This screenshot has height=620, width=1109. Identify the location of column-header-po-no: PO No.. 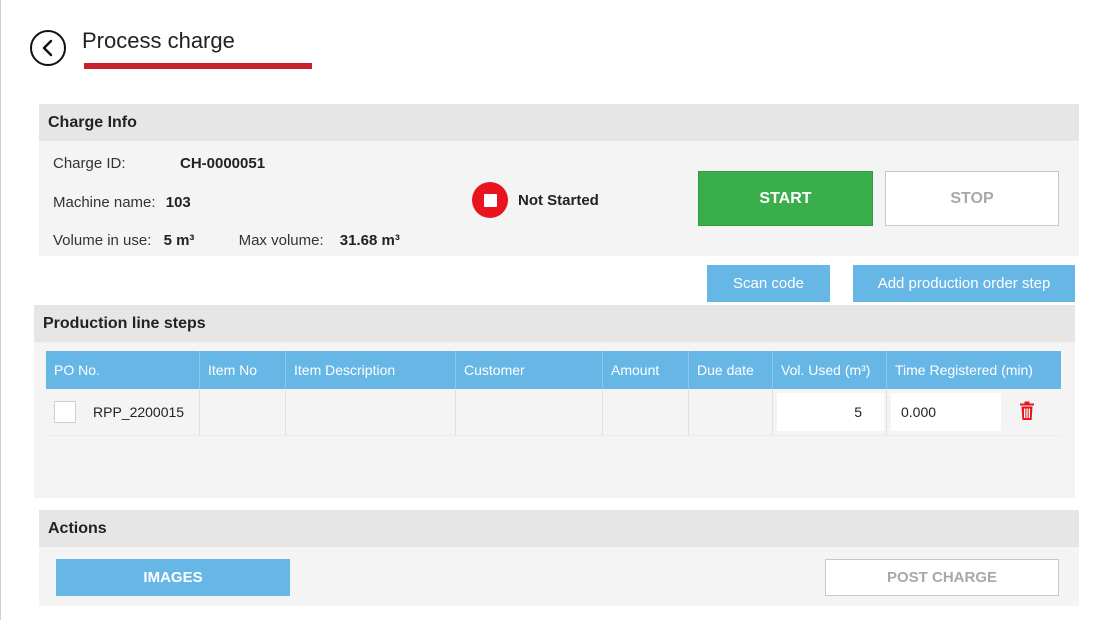
(123, 370).